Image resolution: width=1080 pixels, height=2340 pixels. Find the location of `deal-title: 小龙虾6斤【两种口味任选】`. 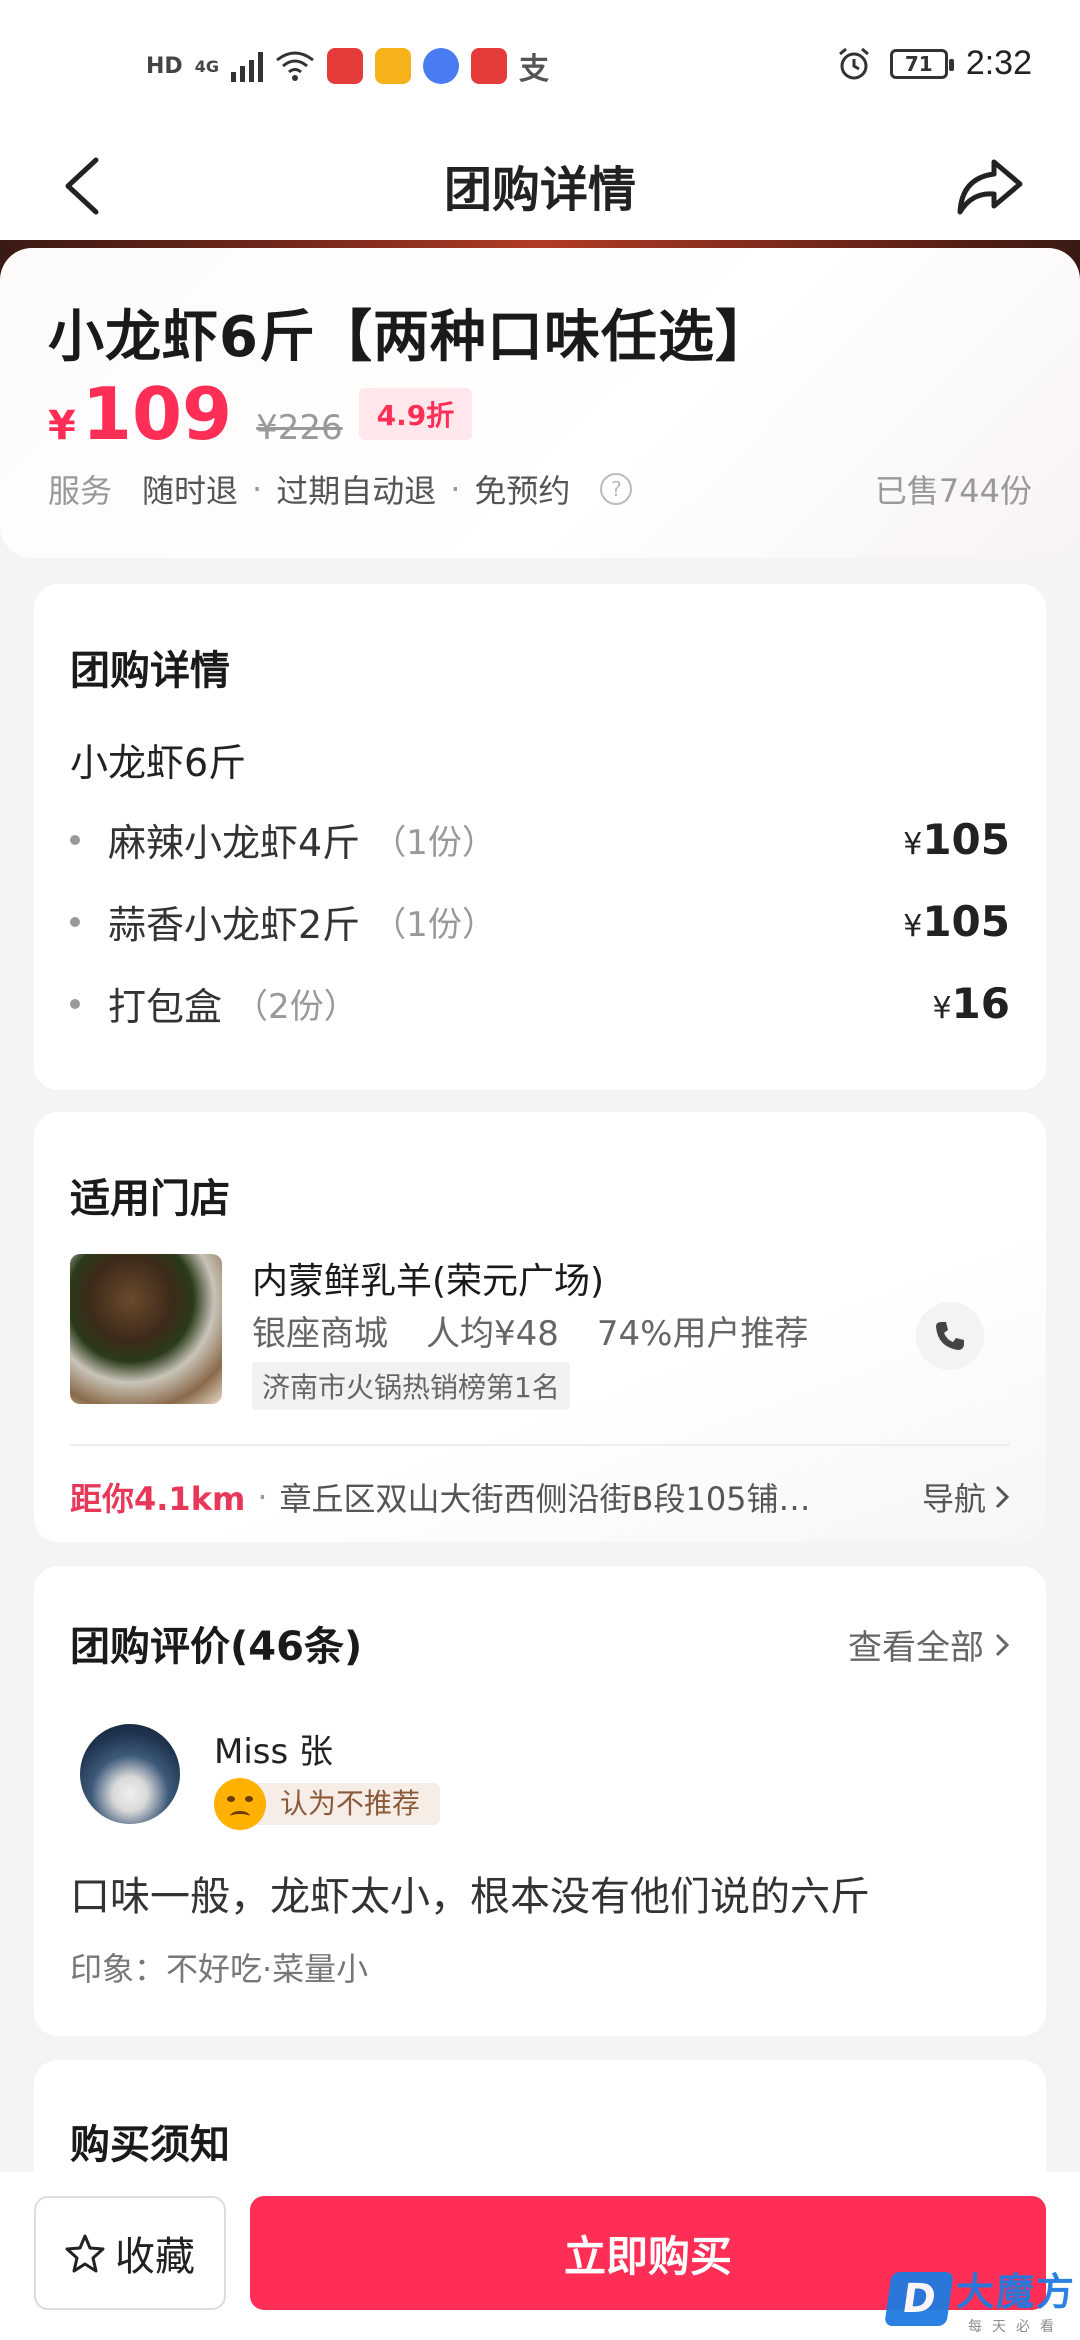

deal-title: 小龙虾6斤【两种口味任选】 is located at coordinates (410, 337).